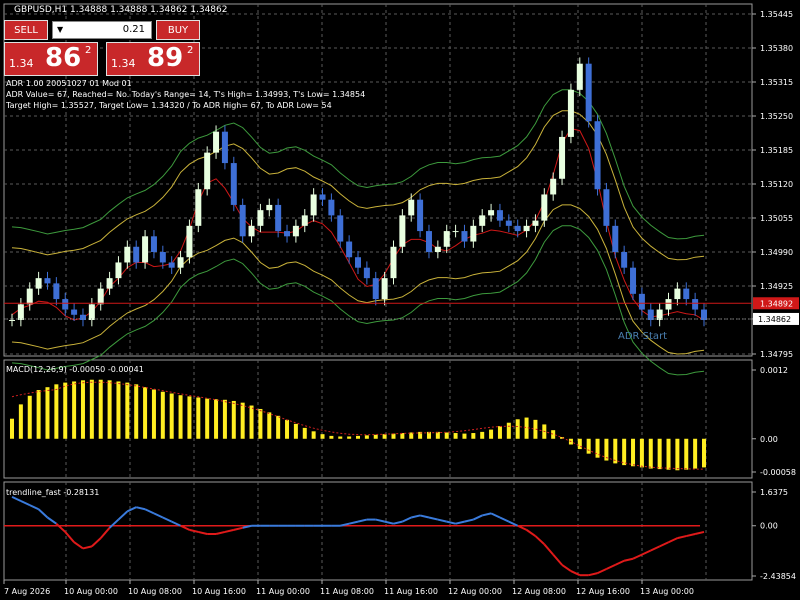 The height and width of the screenshot is (600, 800). What do you see at coordinates (776, 252) in the screenshot?
I see `price-tick-label: 1.34990` at bounding box center [776, 252].